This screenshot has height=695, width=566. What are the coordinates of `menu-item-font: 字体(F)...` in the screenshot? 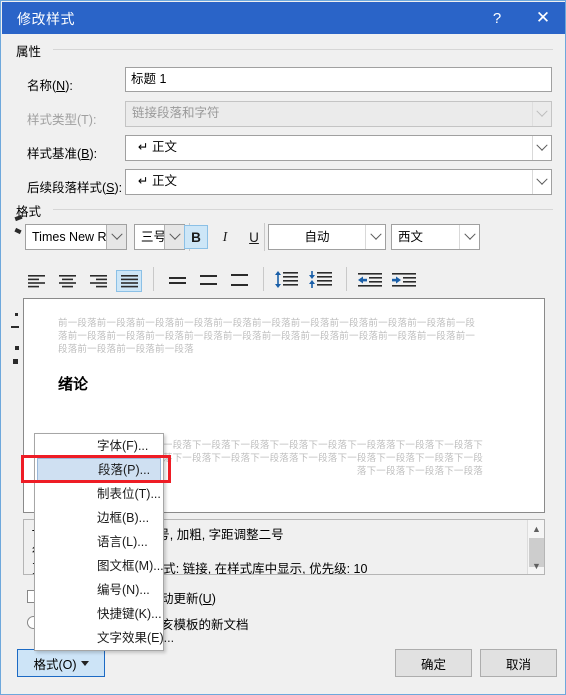 It's located at (99, 446).